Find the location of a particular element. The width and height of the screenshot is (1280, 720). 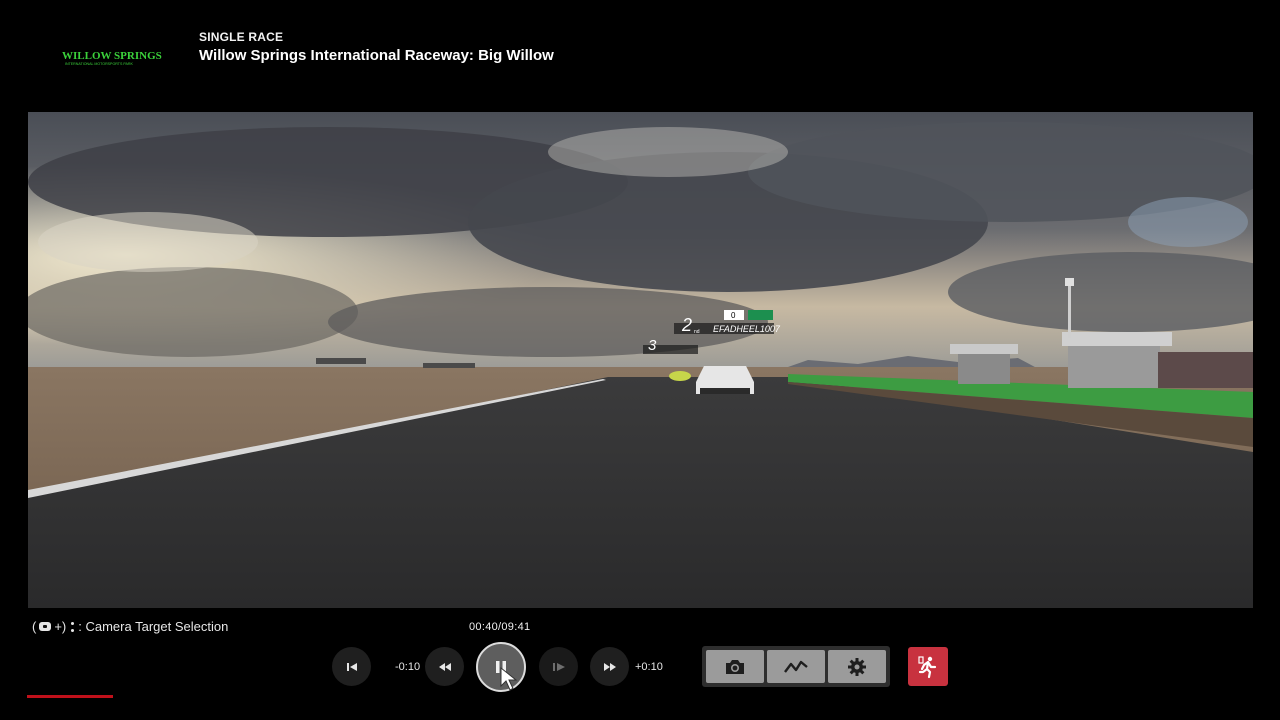

fast-forward-button is located at coordinates (609, 666).